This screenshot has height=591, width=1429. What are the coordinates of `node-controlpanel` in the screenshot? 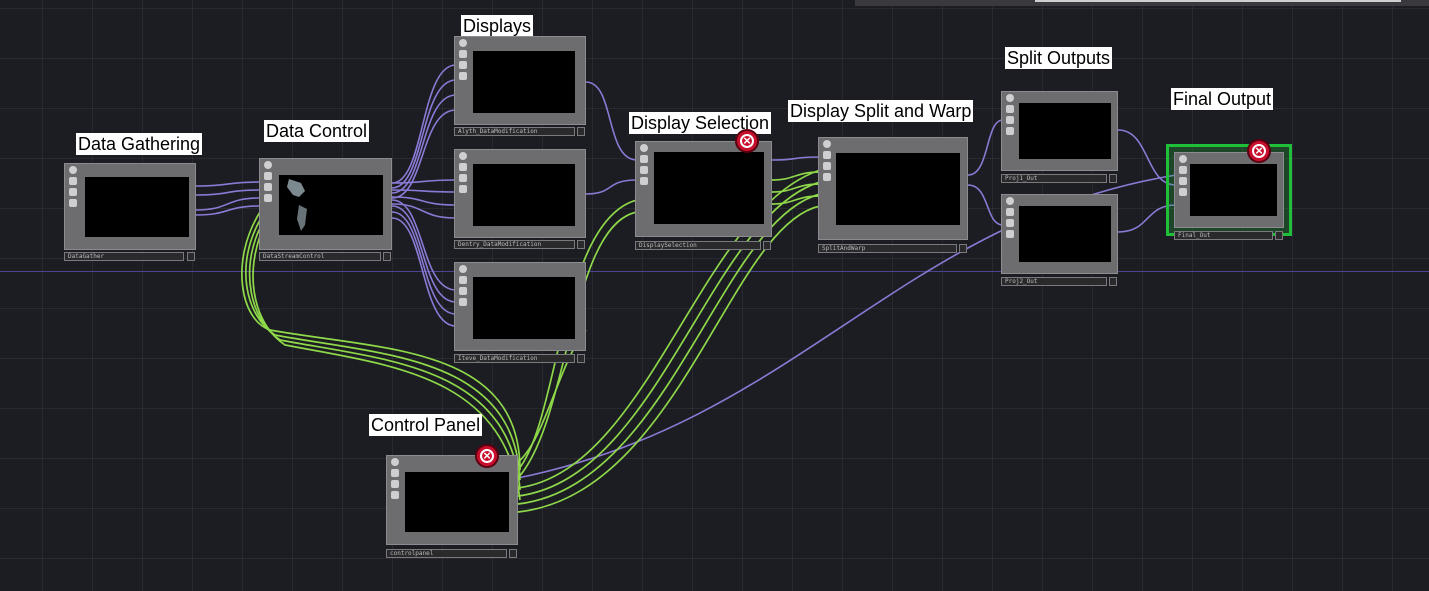 It's located at (452, 500).